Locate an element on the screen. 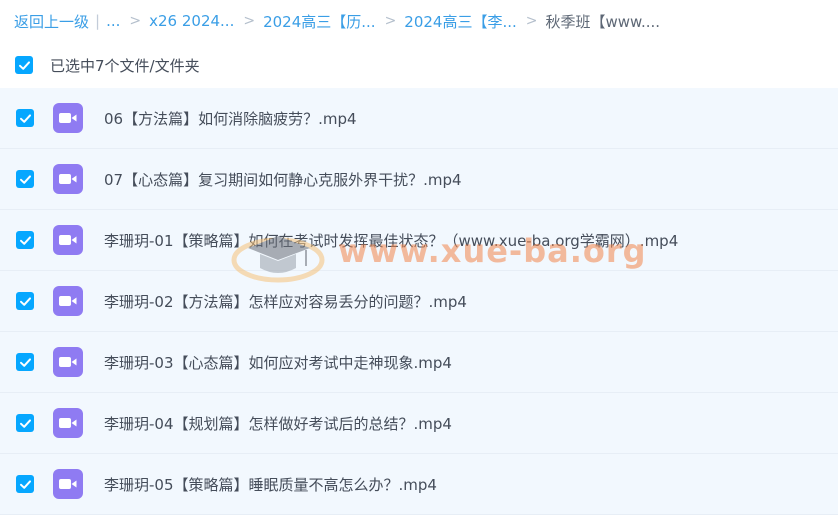 The image size is (838, 523). file-row: 07【心态篇】复习期间如何静心克服外界干扰？.mp4 is located at coordinates (419, 179).